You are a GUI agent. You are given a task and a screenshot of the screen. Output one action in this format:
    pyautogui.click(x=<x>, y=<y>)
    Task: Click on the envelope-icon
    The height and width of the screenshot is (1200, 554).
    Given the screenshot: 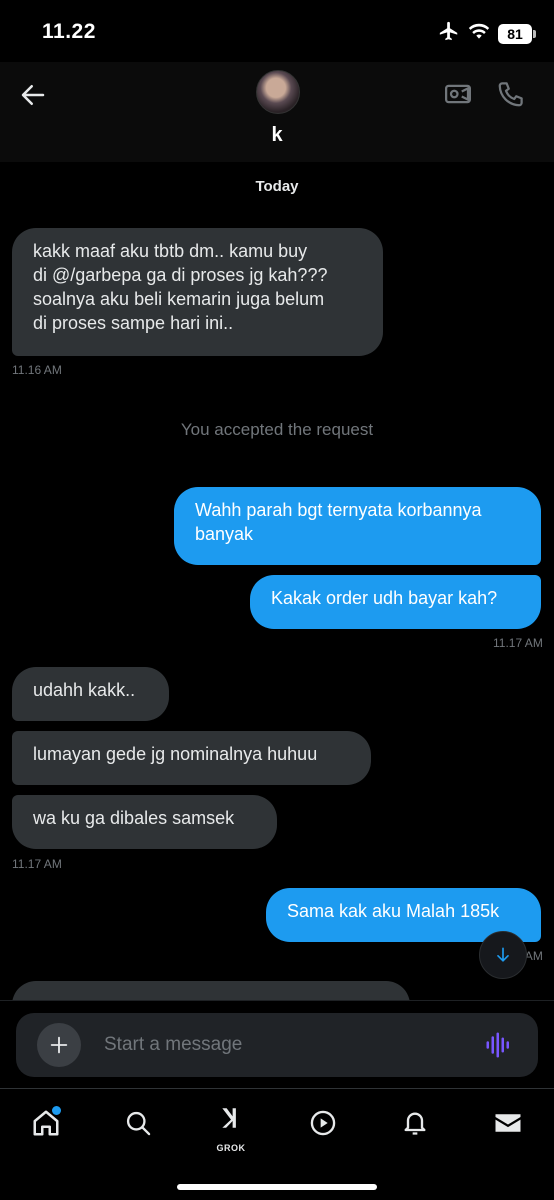 What is the action you would take?
    pyautogui.click(x=508, y=1123)
    